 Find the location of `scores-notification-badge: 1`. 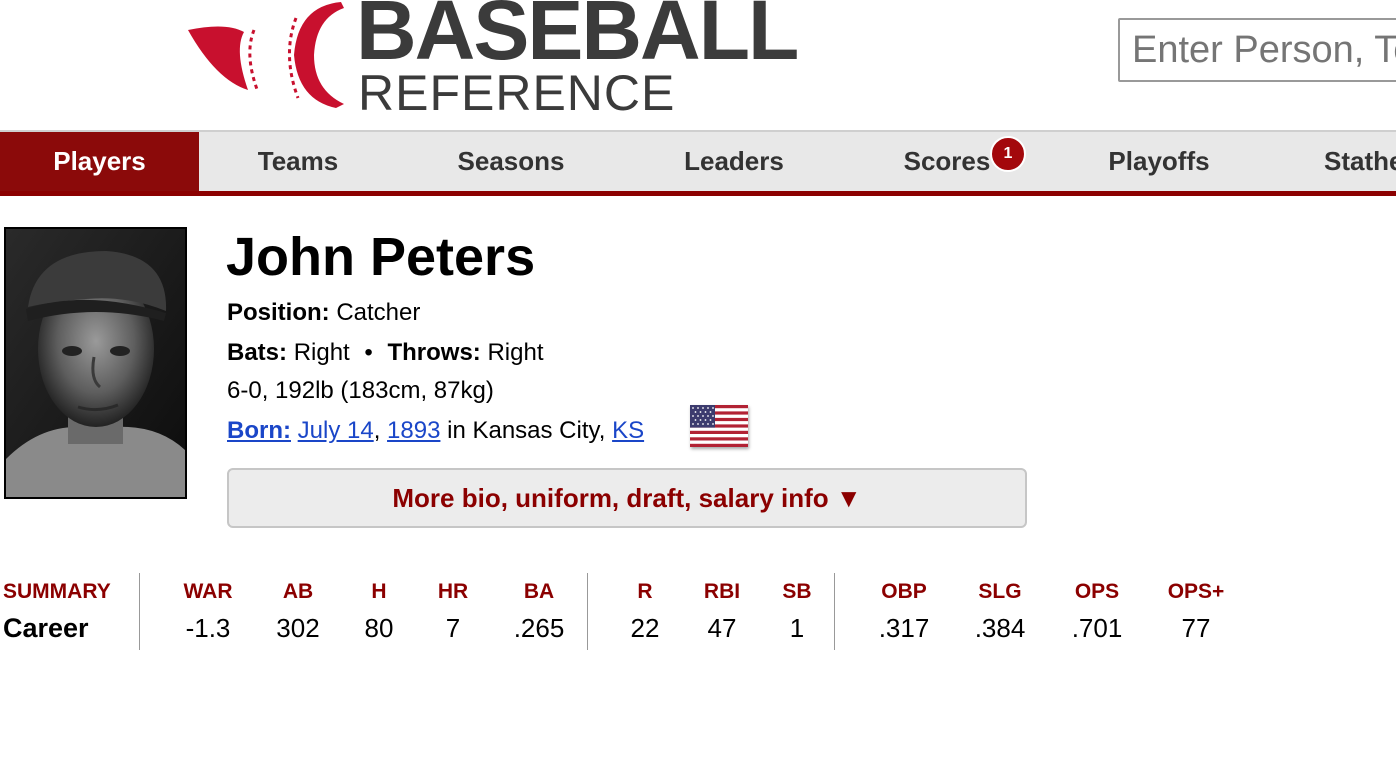

scores-notification-badge: 1 is located at coordinates (1008, 154).